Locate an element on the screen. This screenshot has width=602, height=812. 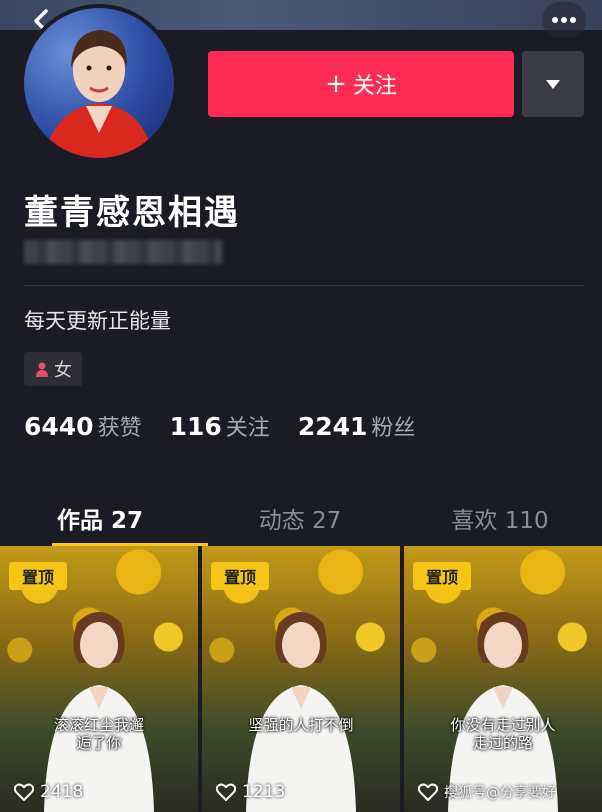
video-caption: 滚滚红尘我邂 逅了你 is located at coordinates (99, 734).